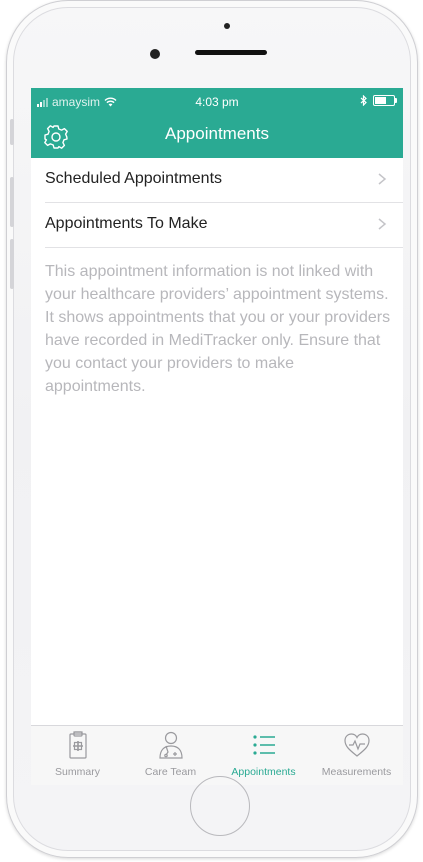 This screenshot has height=862, width=423. What do you see at coordinates (77, 745) in the screenshot?
I see `clipboard-icon` at bounding box center [77, 745].